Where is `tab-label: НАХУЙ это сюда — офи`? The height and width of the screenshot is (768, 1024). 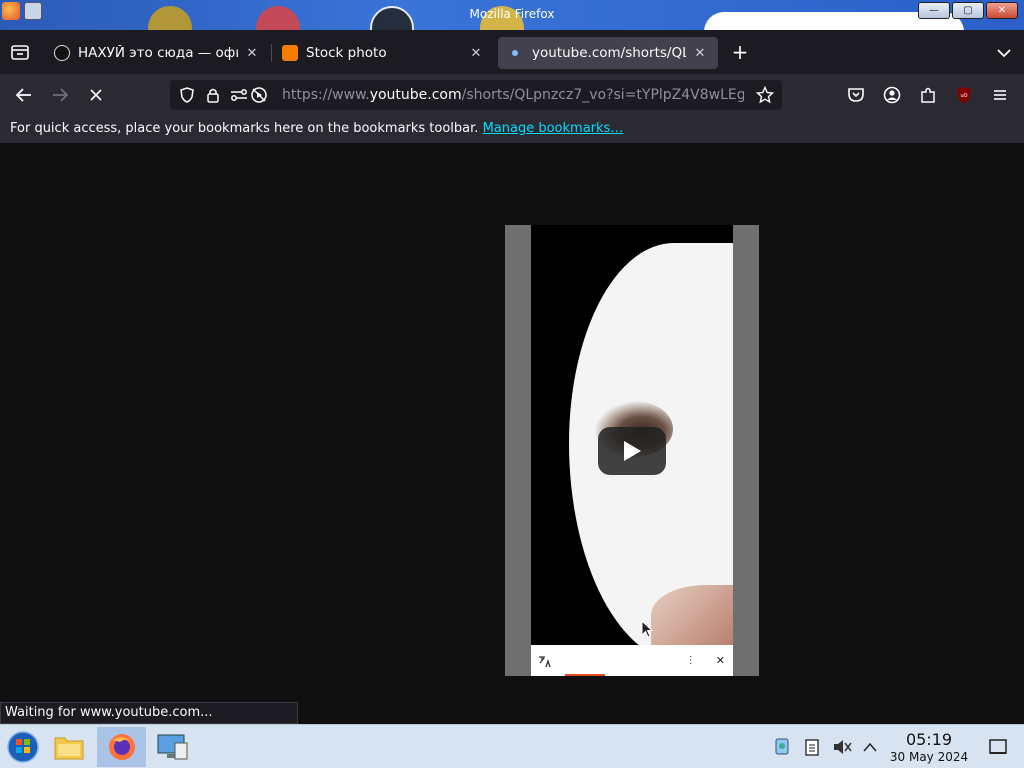 tab-label: НАХУЙ это сюда — офи is located at coordinates (158, 53).